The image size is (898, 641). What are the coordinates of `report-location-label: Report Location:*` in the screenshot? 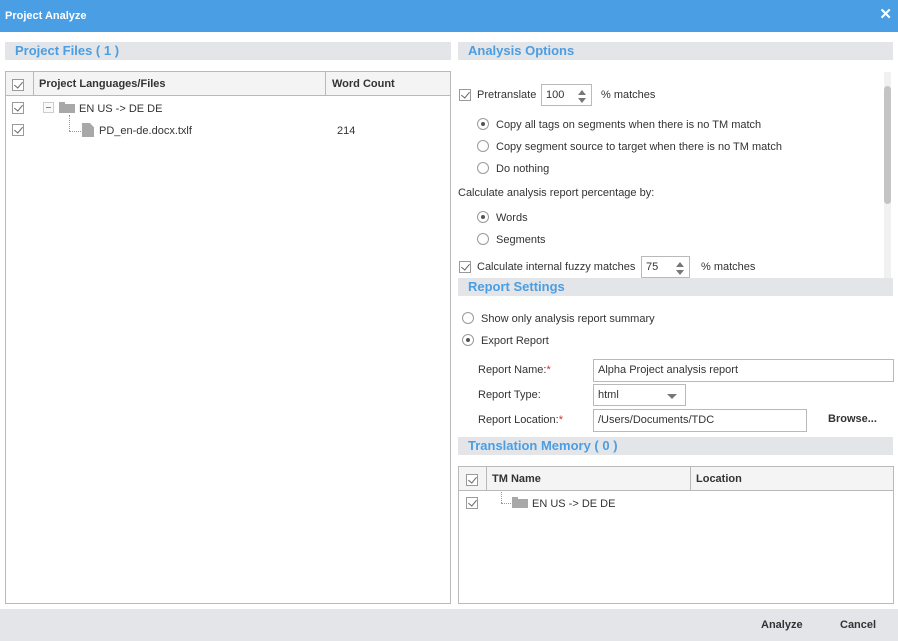 It's located at (520, 420).